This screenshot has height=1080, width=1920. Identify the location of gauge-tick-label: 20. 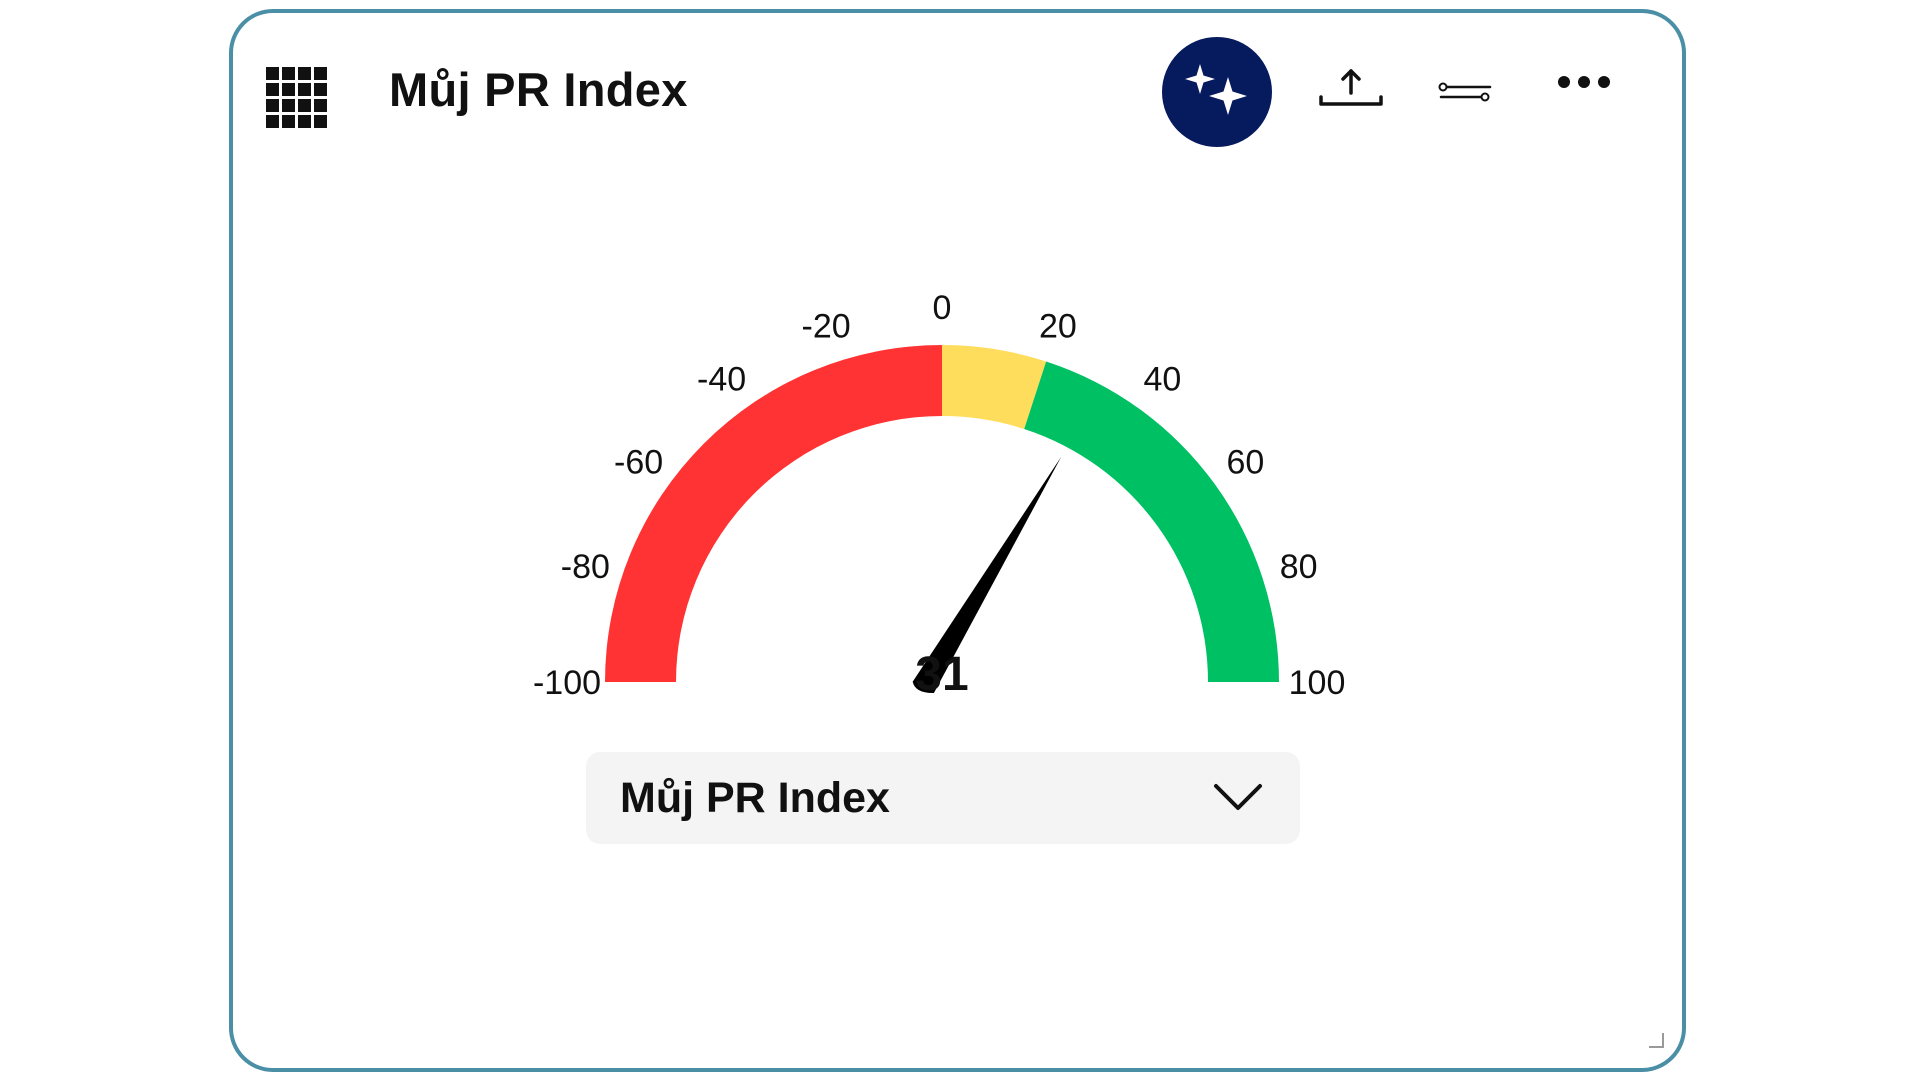
(1058, 326).